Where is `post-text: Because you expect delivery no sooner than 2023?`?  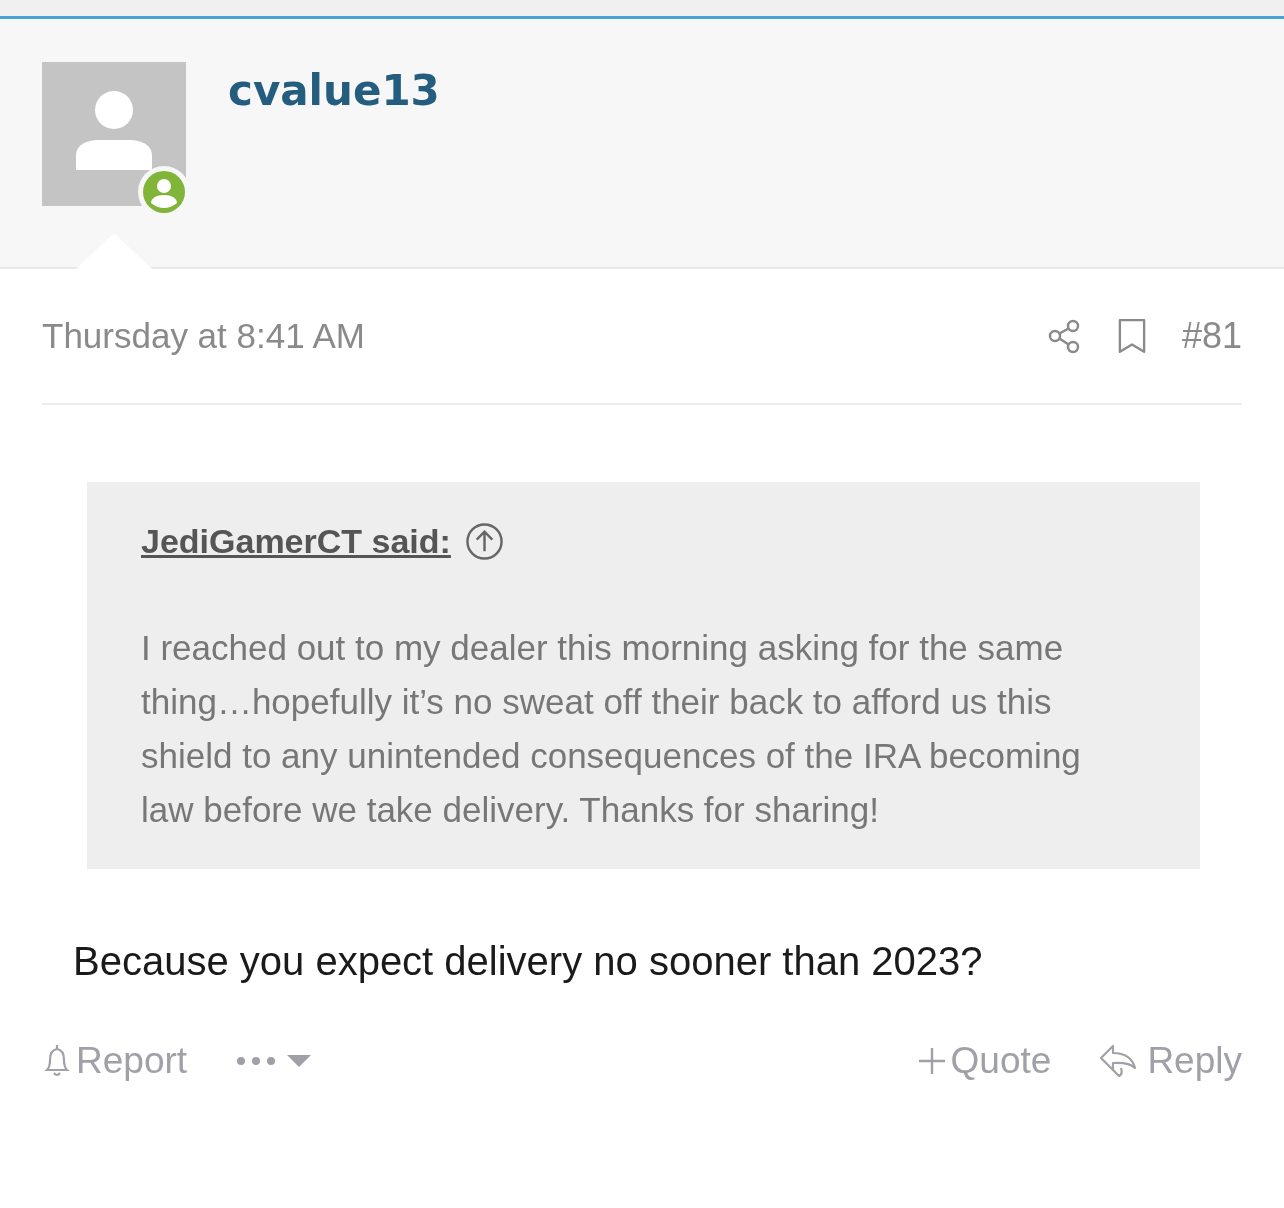
post-text: Because you expect delivery no sooner than 2023? is located at coordinates (528, 961).